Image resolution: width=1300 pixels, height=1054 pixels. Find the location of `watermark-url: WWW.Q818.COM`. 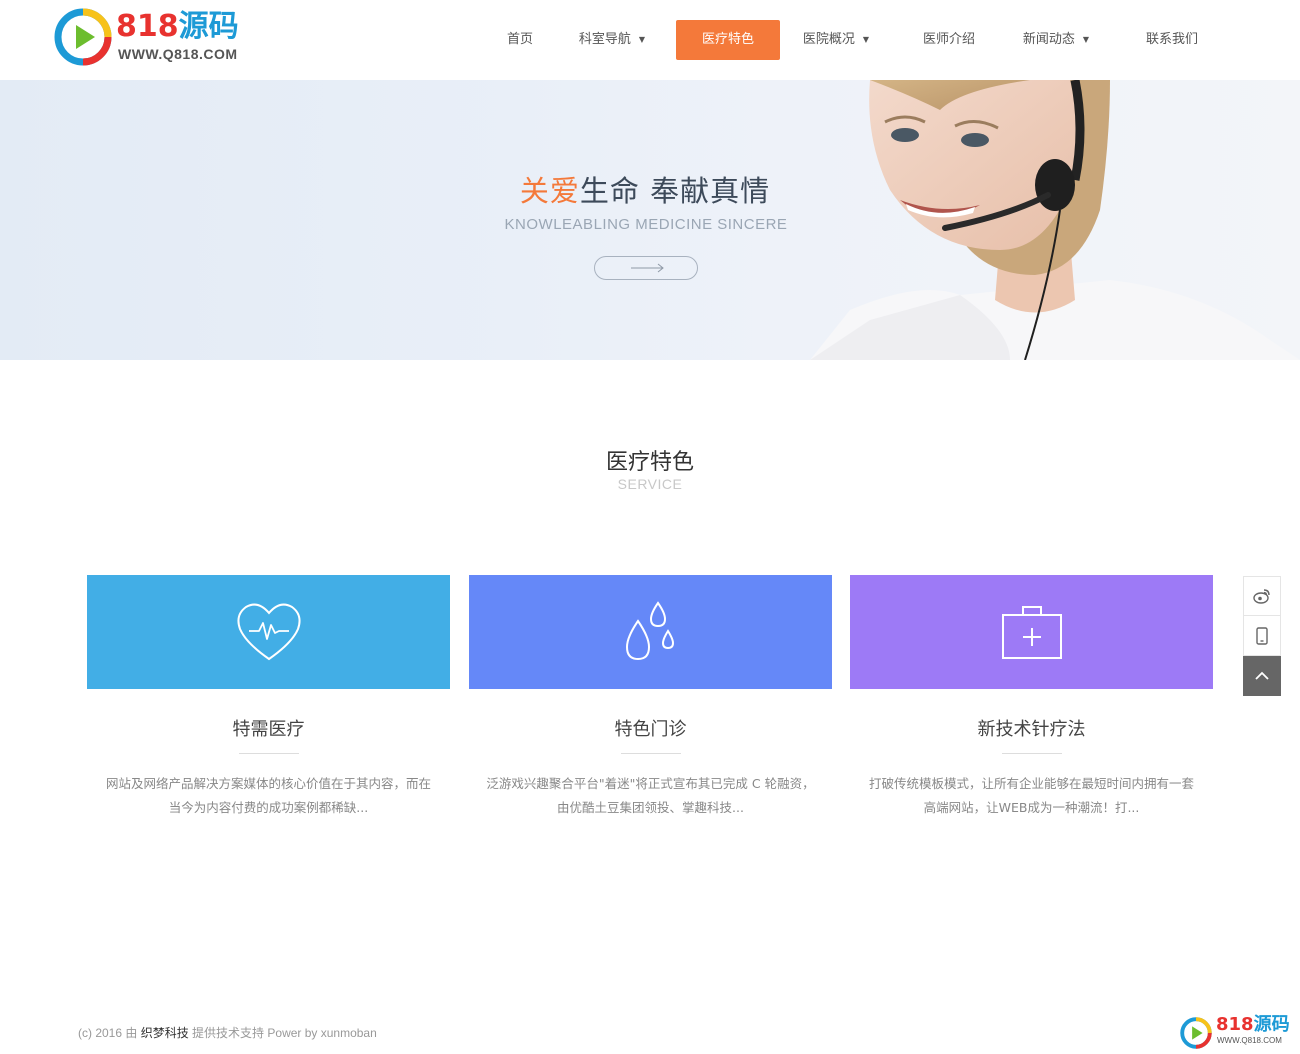

watermark-url: WWW.Q818.COM is located at coordinates (1249, 1040).